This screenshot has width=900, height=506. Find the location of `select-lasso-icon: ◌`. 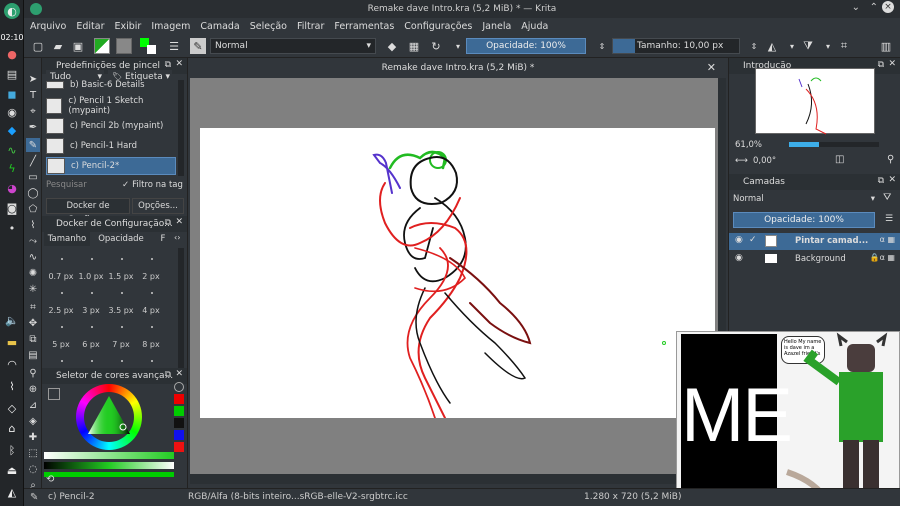

select-lasso-icon: ◌ is located at coordinates (33, 469).